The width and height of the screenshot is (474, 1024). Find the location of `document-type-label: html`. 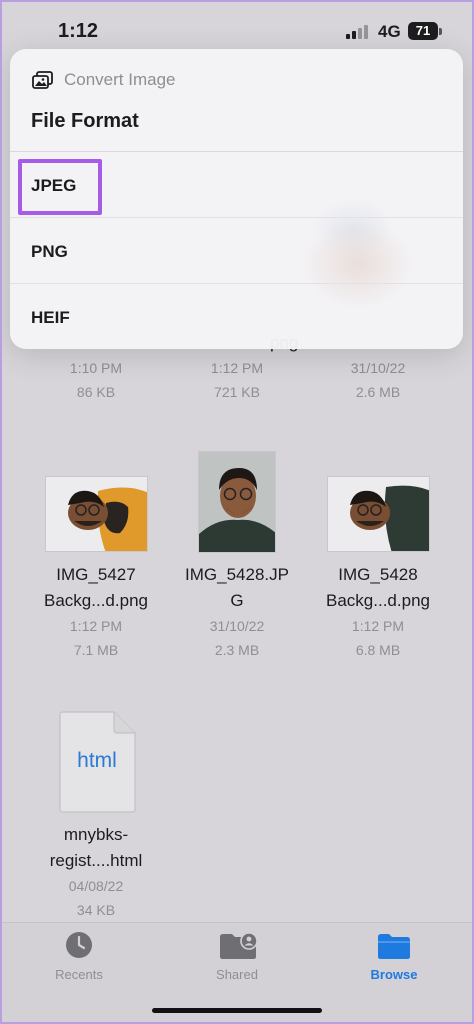

document-type-label: html is located at coordinates (97, 760).